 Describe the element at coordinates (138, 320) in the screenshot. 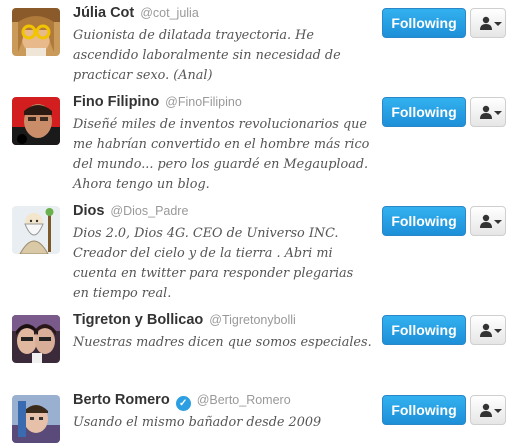

I see `user-name: Tigreton y Bollicao` at that location.